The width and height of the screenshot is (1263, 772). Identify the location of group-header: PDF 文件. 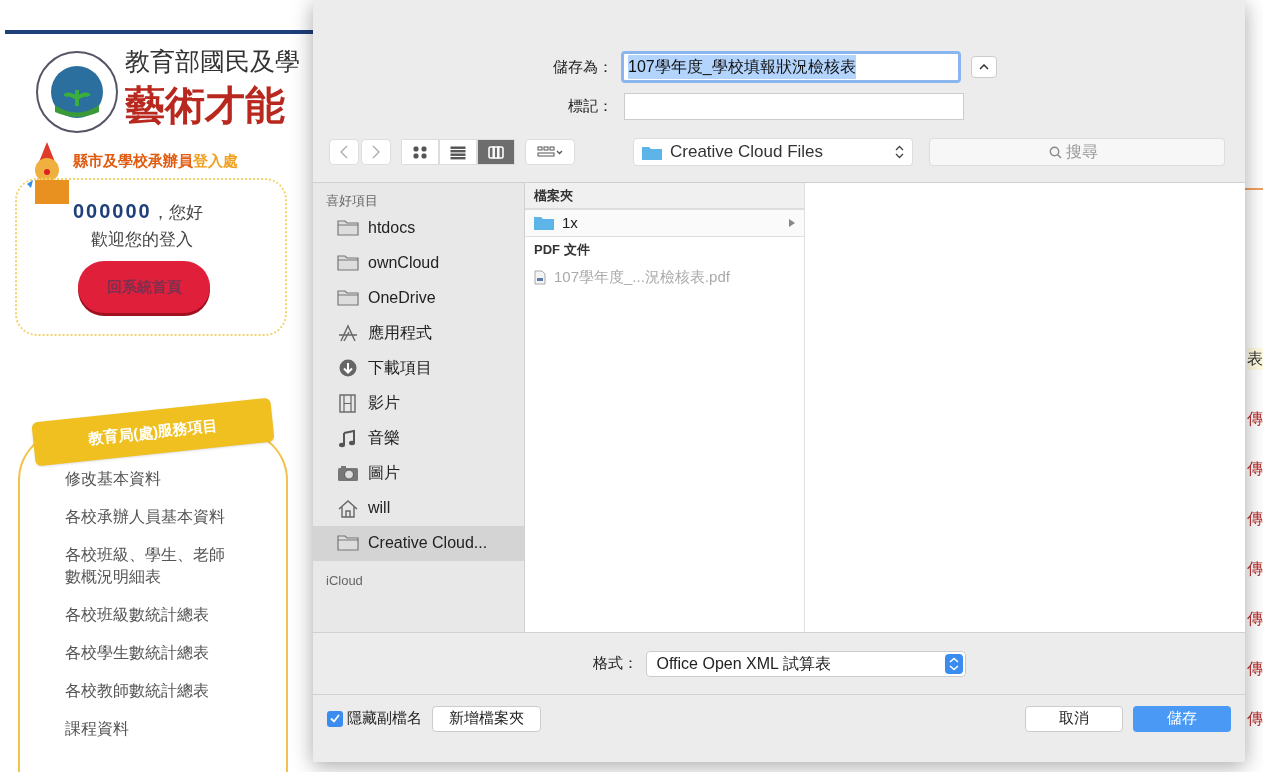
(562, 250).